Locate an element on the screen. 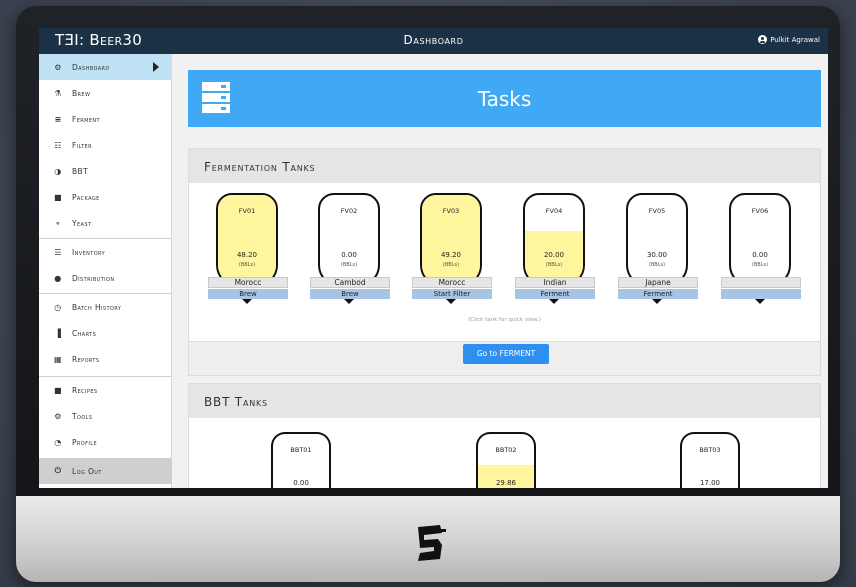 The width and height of the screenshot is (856, 587). sidebar-item-filter: ☷ Filter is located at coordinates (105, 145).